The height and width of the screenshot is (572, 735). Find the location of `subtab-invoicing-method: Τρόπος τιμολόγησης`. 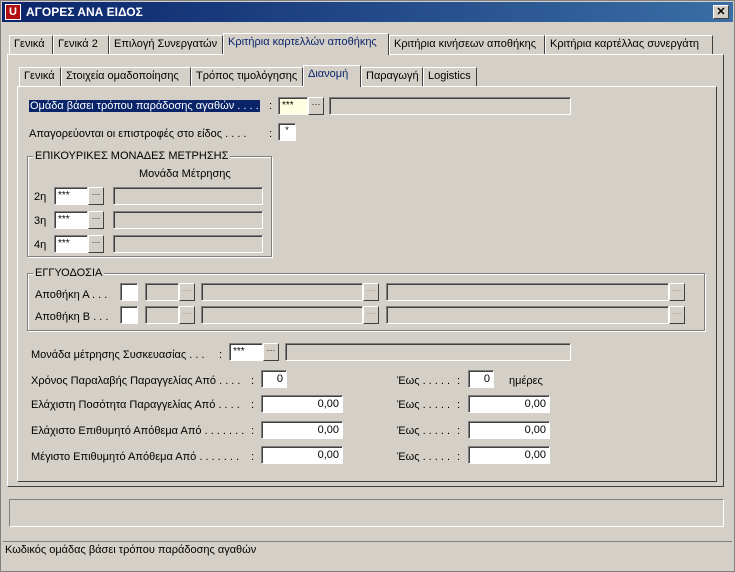

subtab-invoicing-method: Τρόπος τιμολόγησης is located at coordinates (247, 76).